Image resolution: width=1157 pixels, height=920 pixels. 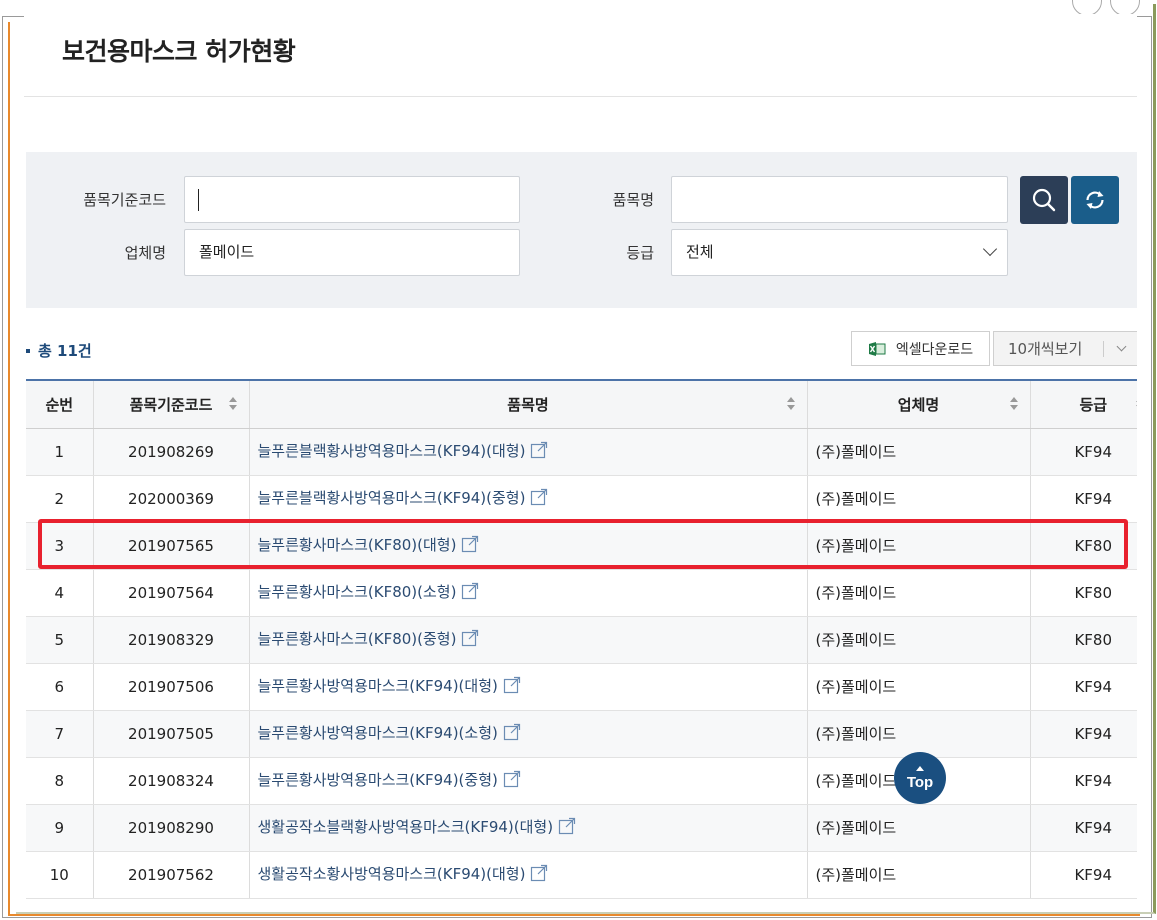 I want to click on cell-no: 2, so click(x=60, y=499).